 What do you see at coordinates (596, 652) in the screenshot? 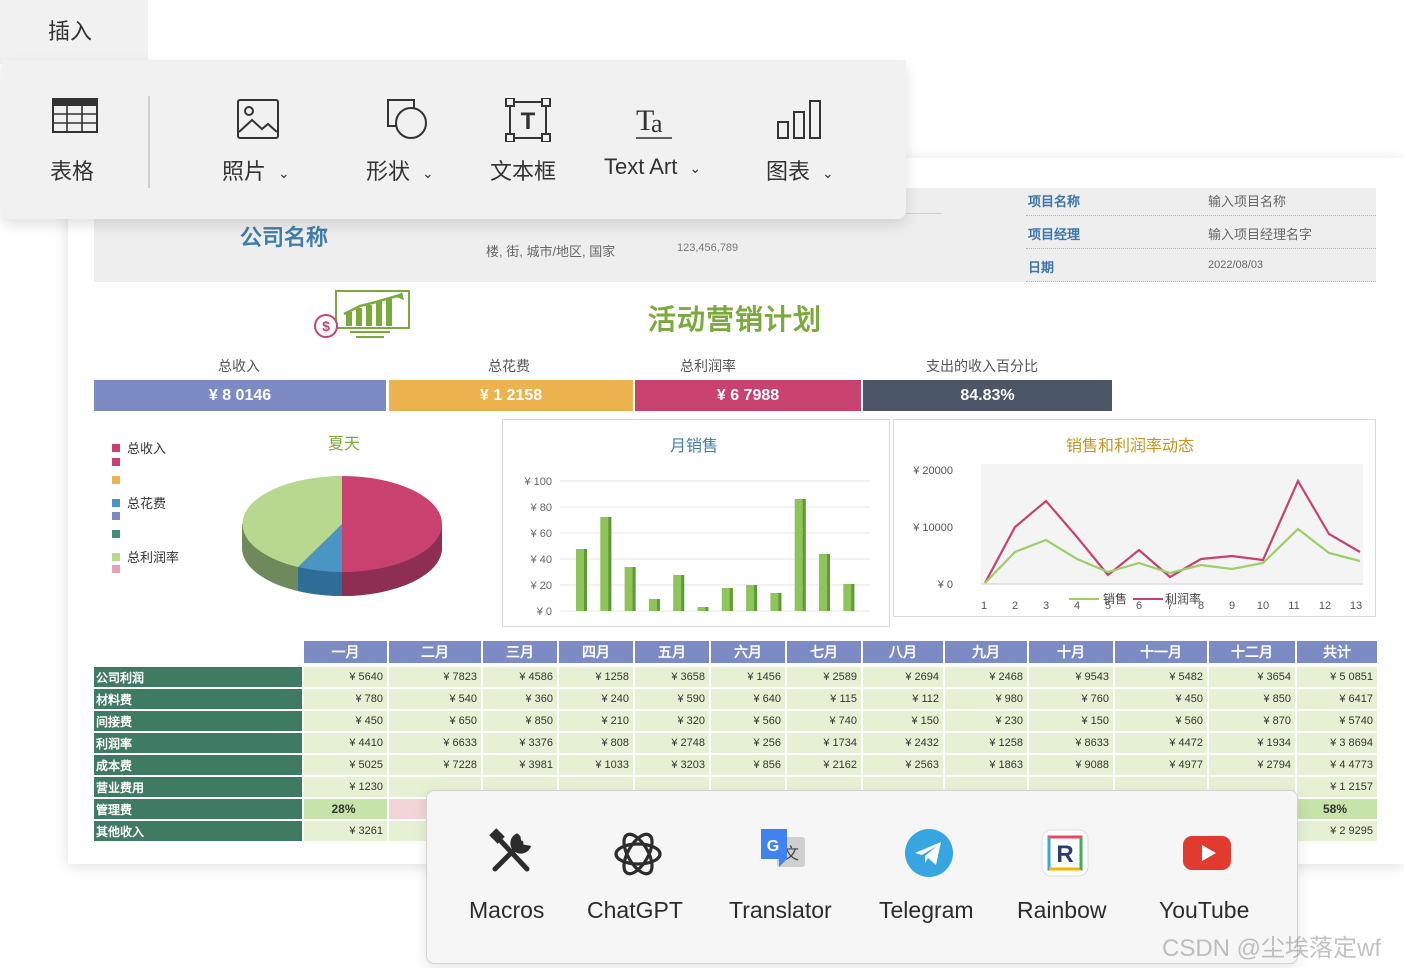
I see `month-header: 四月` at bounding box center [596, 652].